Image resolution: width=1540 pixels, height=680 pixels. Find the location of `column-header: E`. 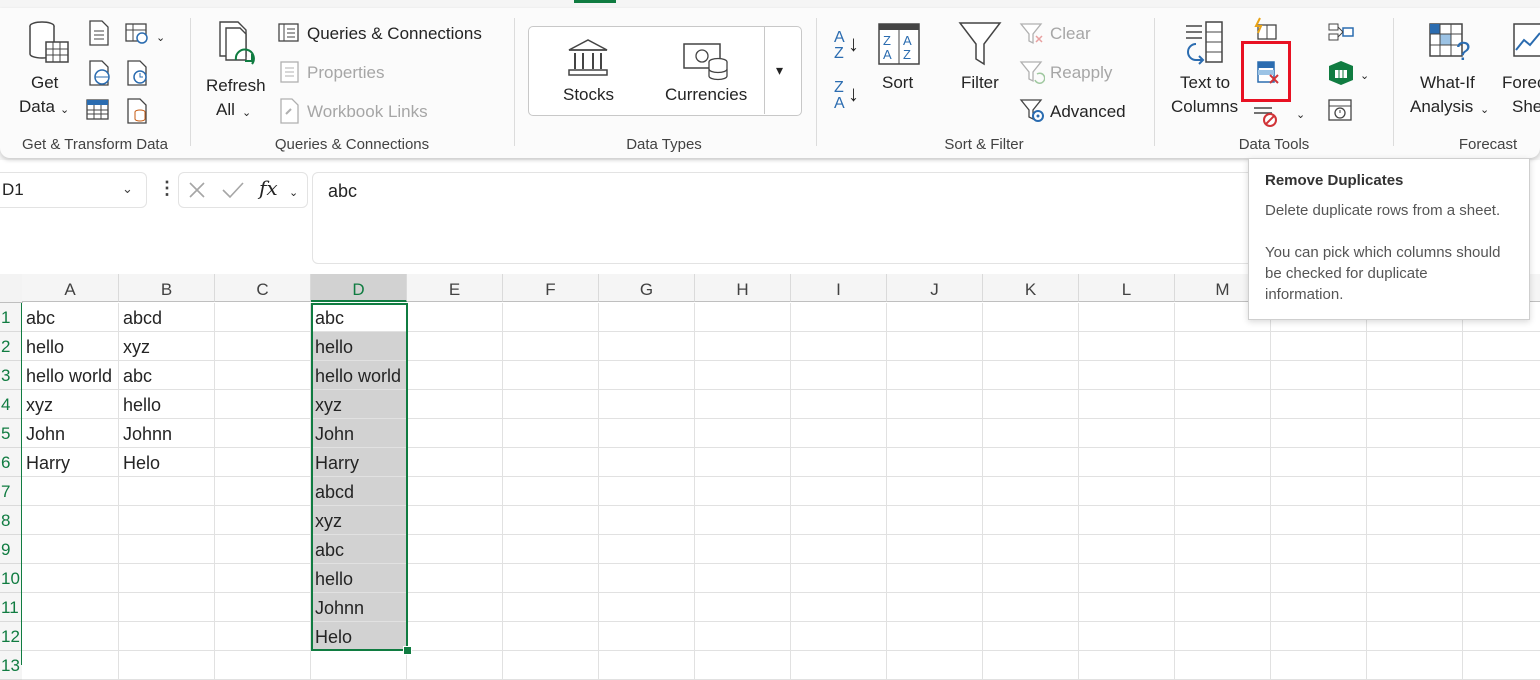

column-header: E is located at coordinates (455, 288).